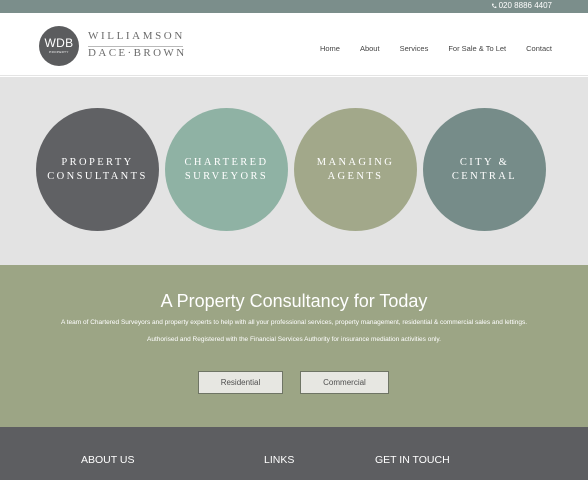 The width and height of the screenshot is (588, 480). I want to click on circle-chartered-surveyors: CHARTERED SURVEYORS, so click(226, 169).